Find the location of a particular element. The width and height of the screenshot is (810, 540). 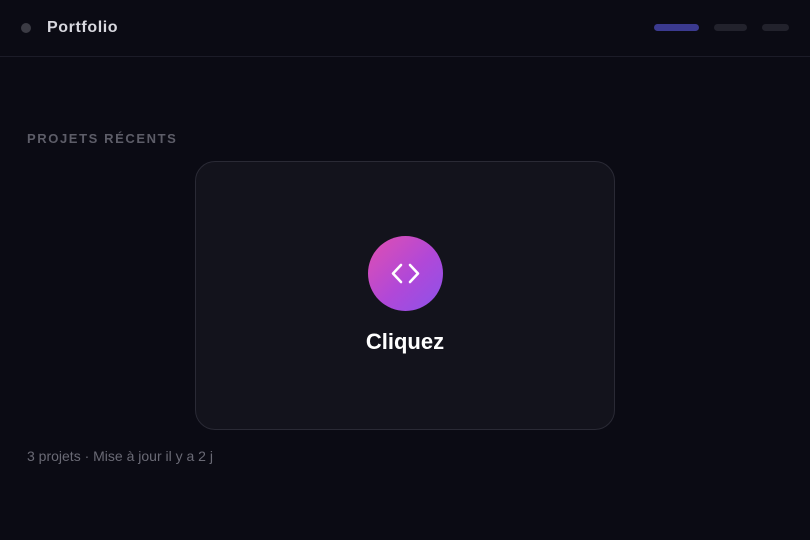

status-dot-icon is located at coordinates (26, 28).